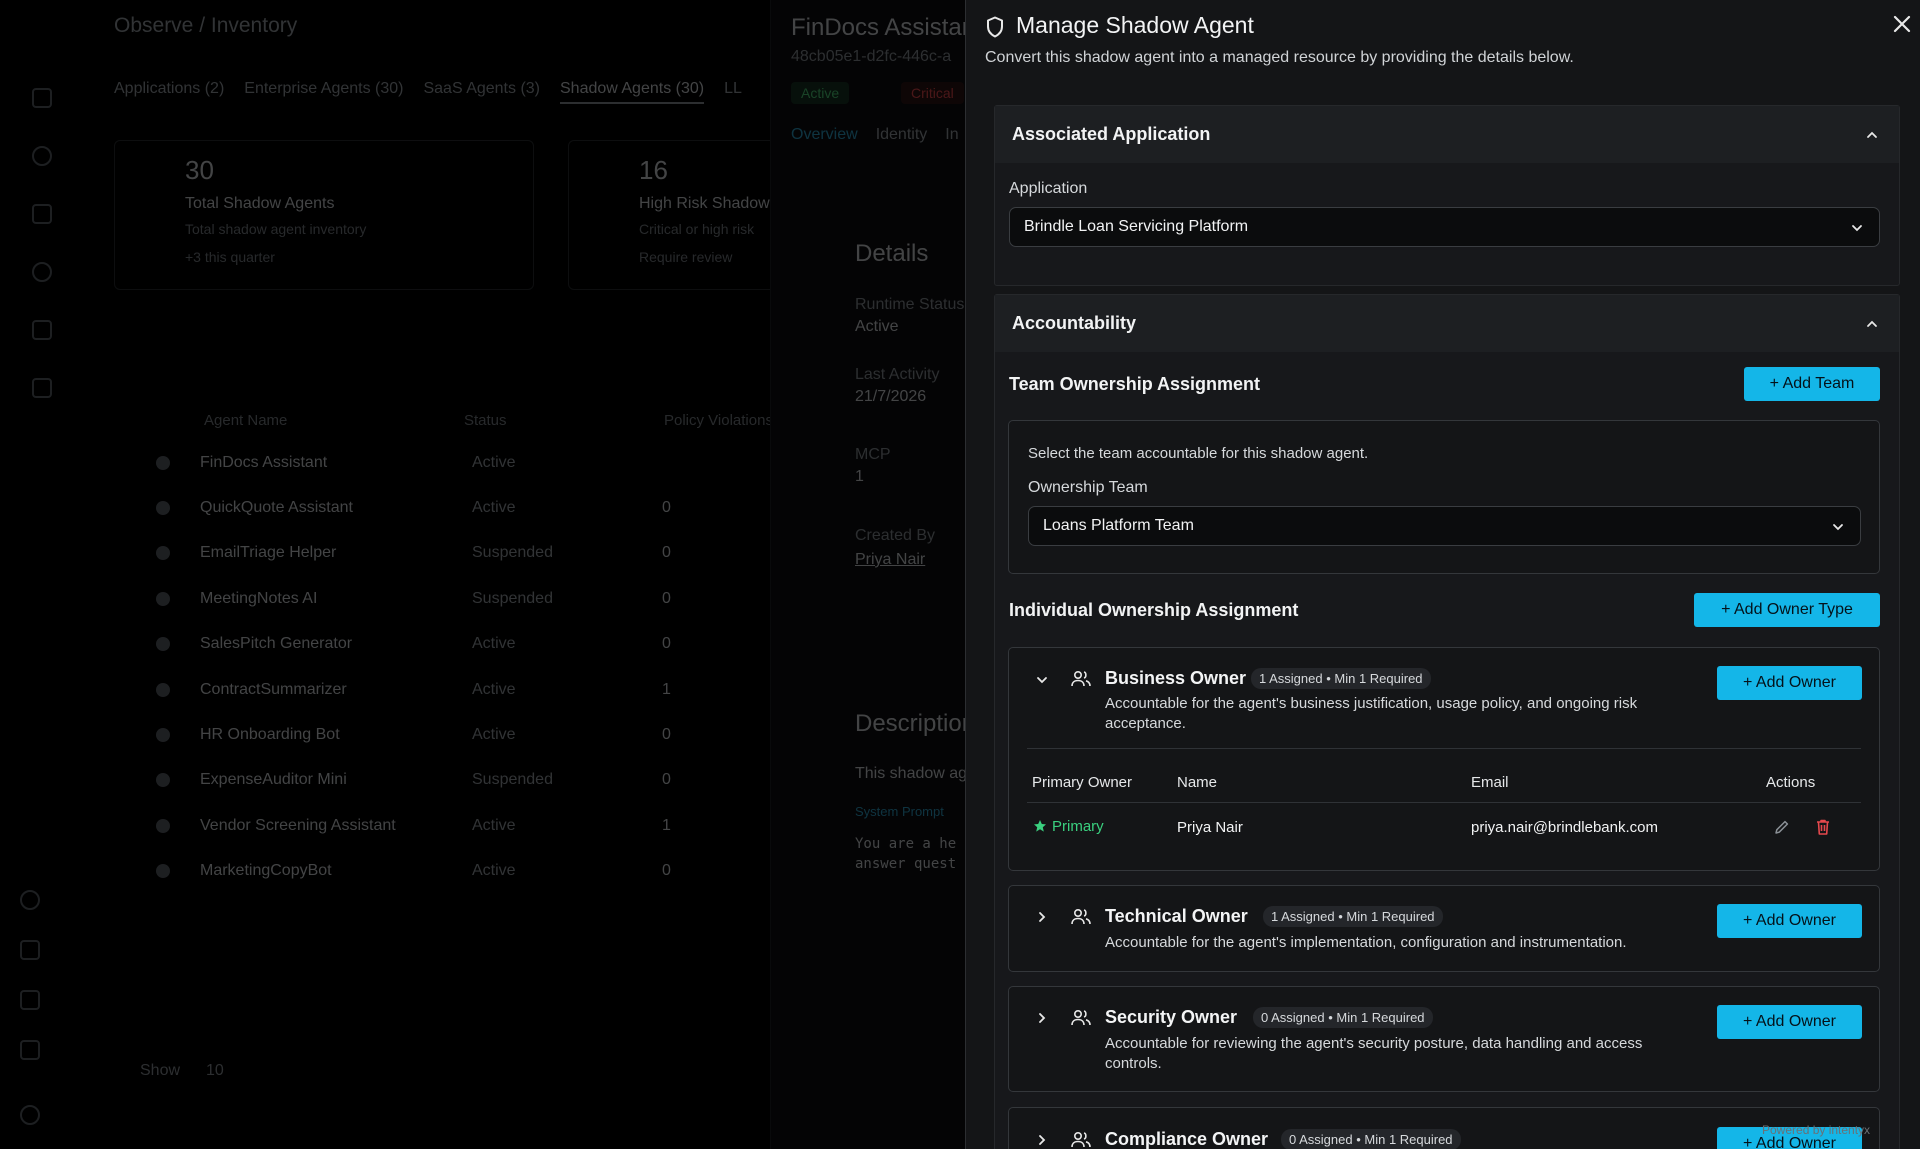  What do you see at coordinates (42, 272) in the screenshot?
I see `radar-icon` at bounding box center [42, 272].